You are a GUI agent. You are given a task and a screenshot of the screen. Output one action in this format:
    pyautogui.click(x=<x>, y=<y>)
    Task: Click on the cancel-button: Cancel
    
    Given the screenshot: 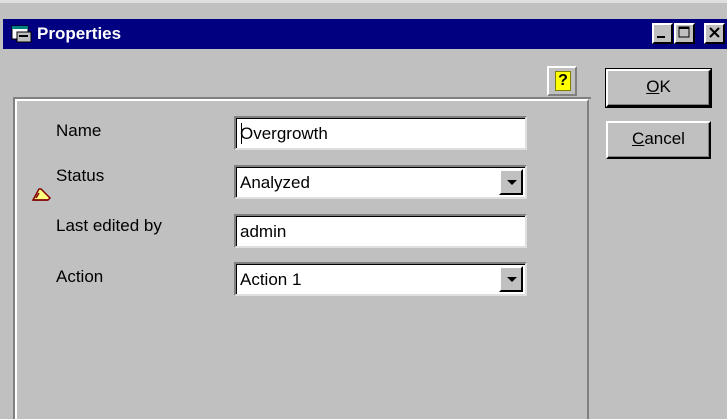 What is the action you would take?
    pyautogui.click(x=658, y=140)
    